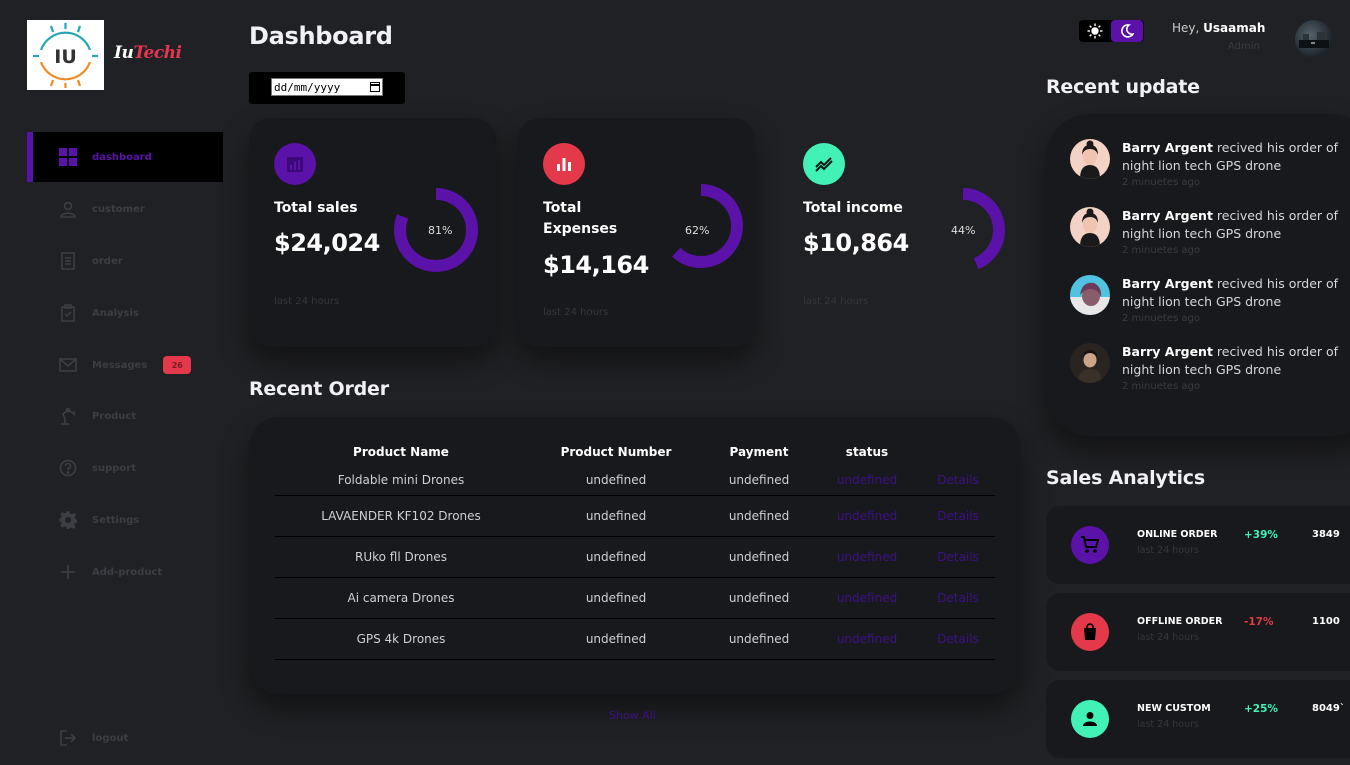  I want to click on column-header: Product Number, so click(616, 452).